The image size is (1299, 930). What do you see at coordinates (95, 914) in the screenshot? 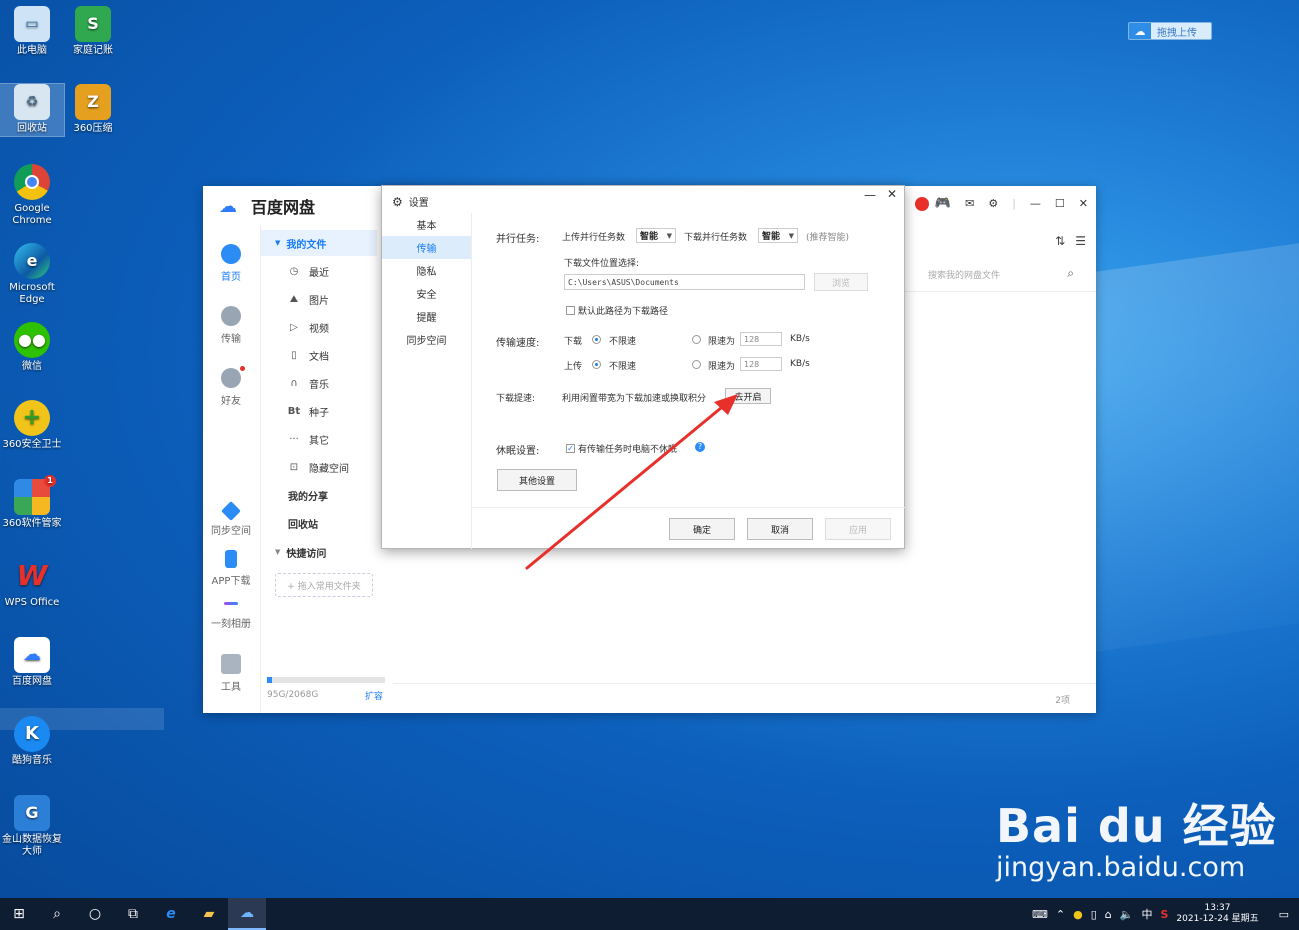
I see `cortana-circle-icon: ○` at bounding box center [95, 914].